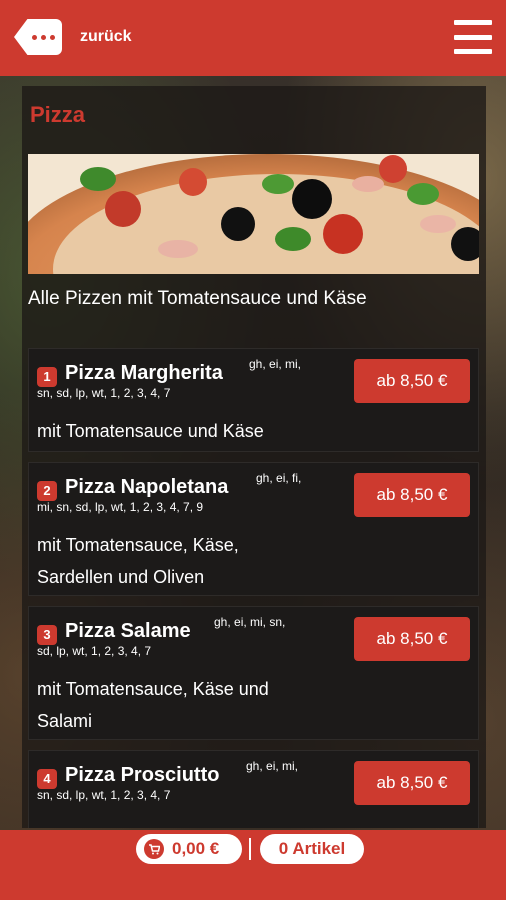  Describe the element at coordinates (197, 298) in the screenshot. I see `category-intro: Alle Pizzen mit Tomatensauce und Käse` at that location.